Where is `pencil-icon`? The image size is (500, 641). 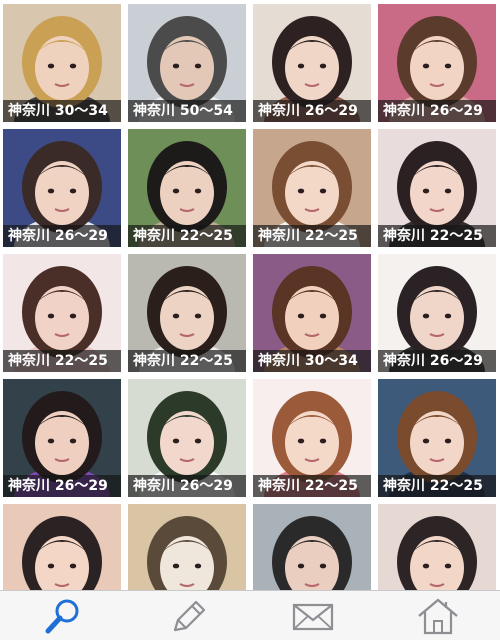 pencil-icon is located at coordinates (189, 616).